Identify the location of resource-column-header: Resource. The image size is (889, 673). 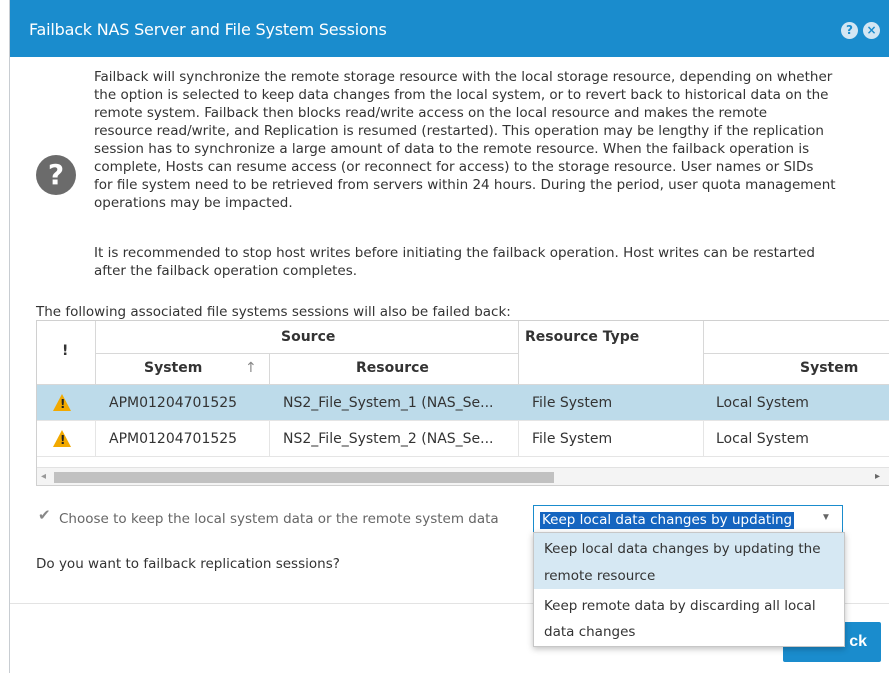
(394, 369).